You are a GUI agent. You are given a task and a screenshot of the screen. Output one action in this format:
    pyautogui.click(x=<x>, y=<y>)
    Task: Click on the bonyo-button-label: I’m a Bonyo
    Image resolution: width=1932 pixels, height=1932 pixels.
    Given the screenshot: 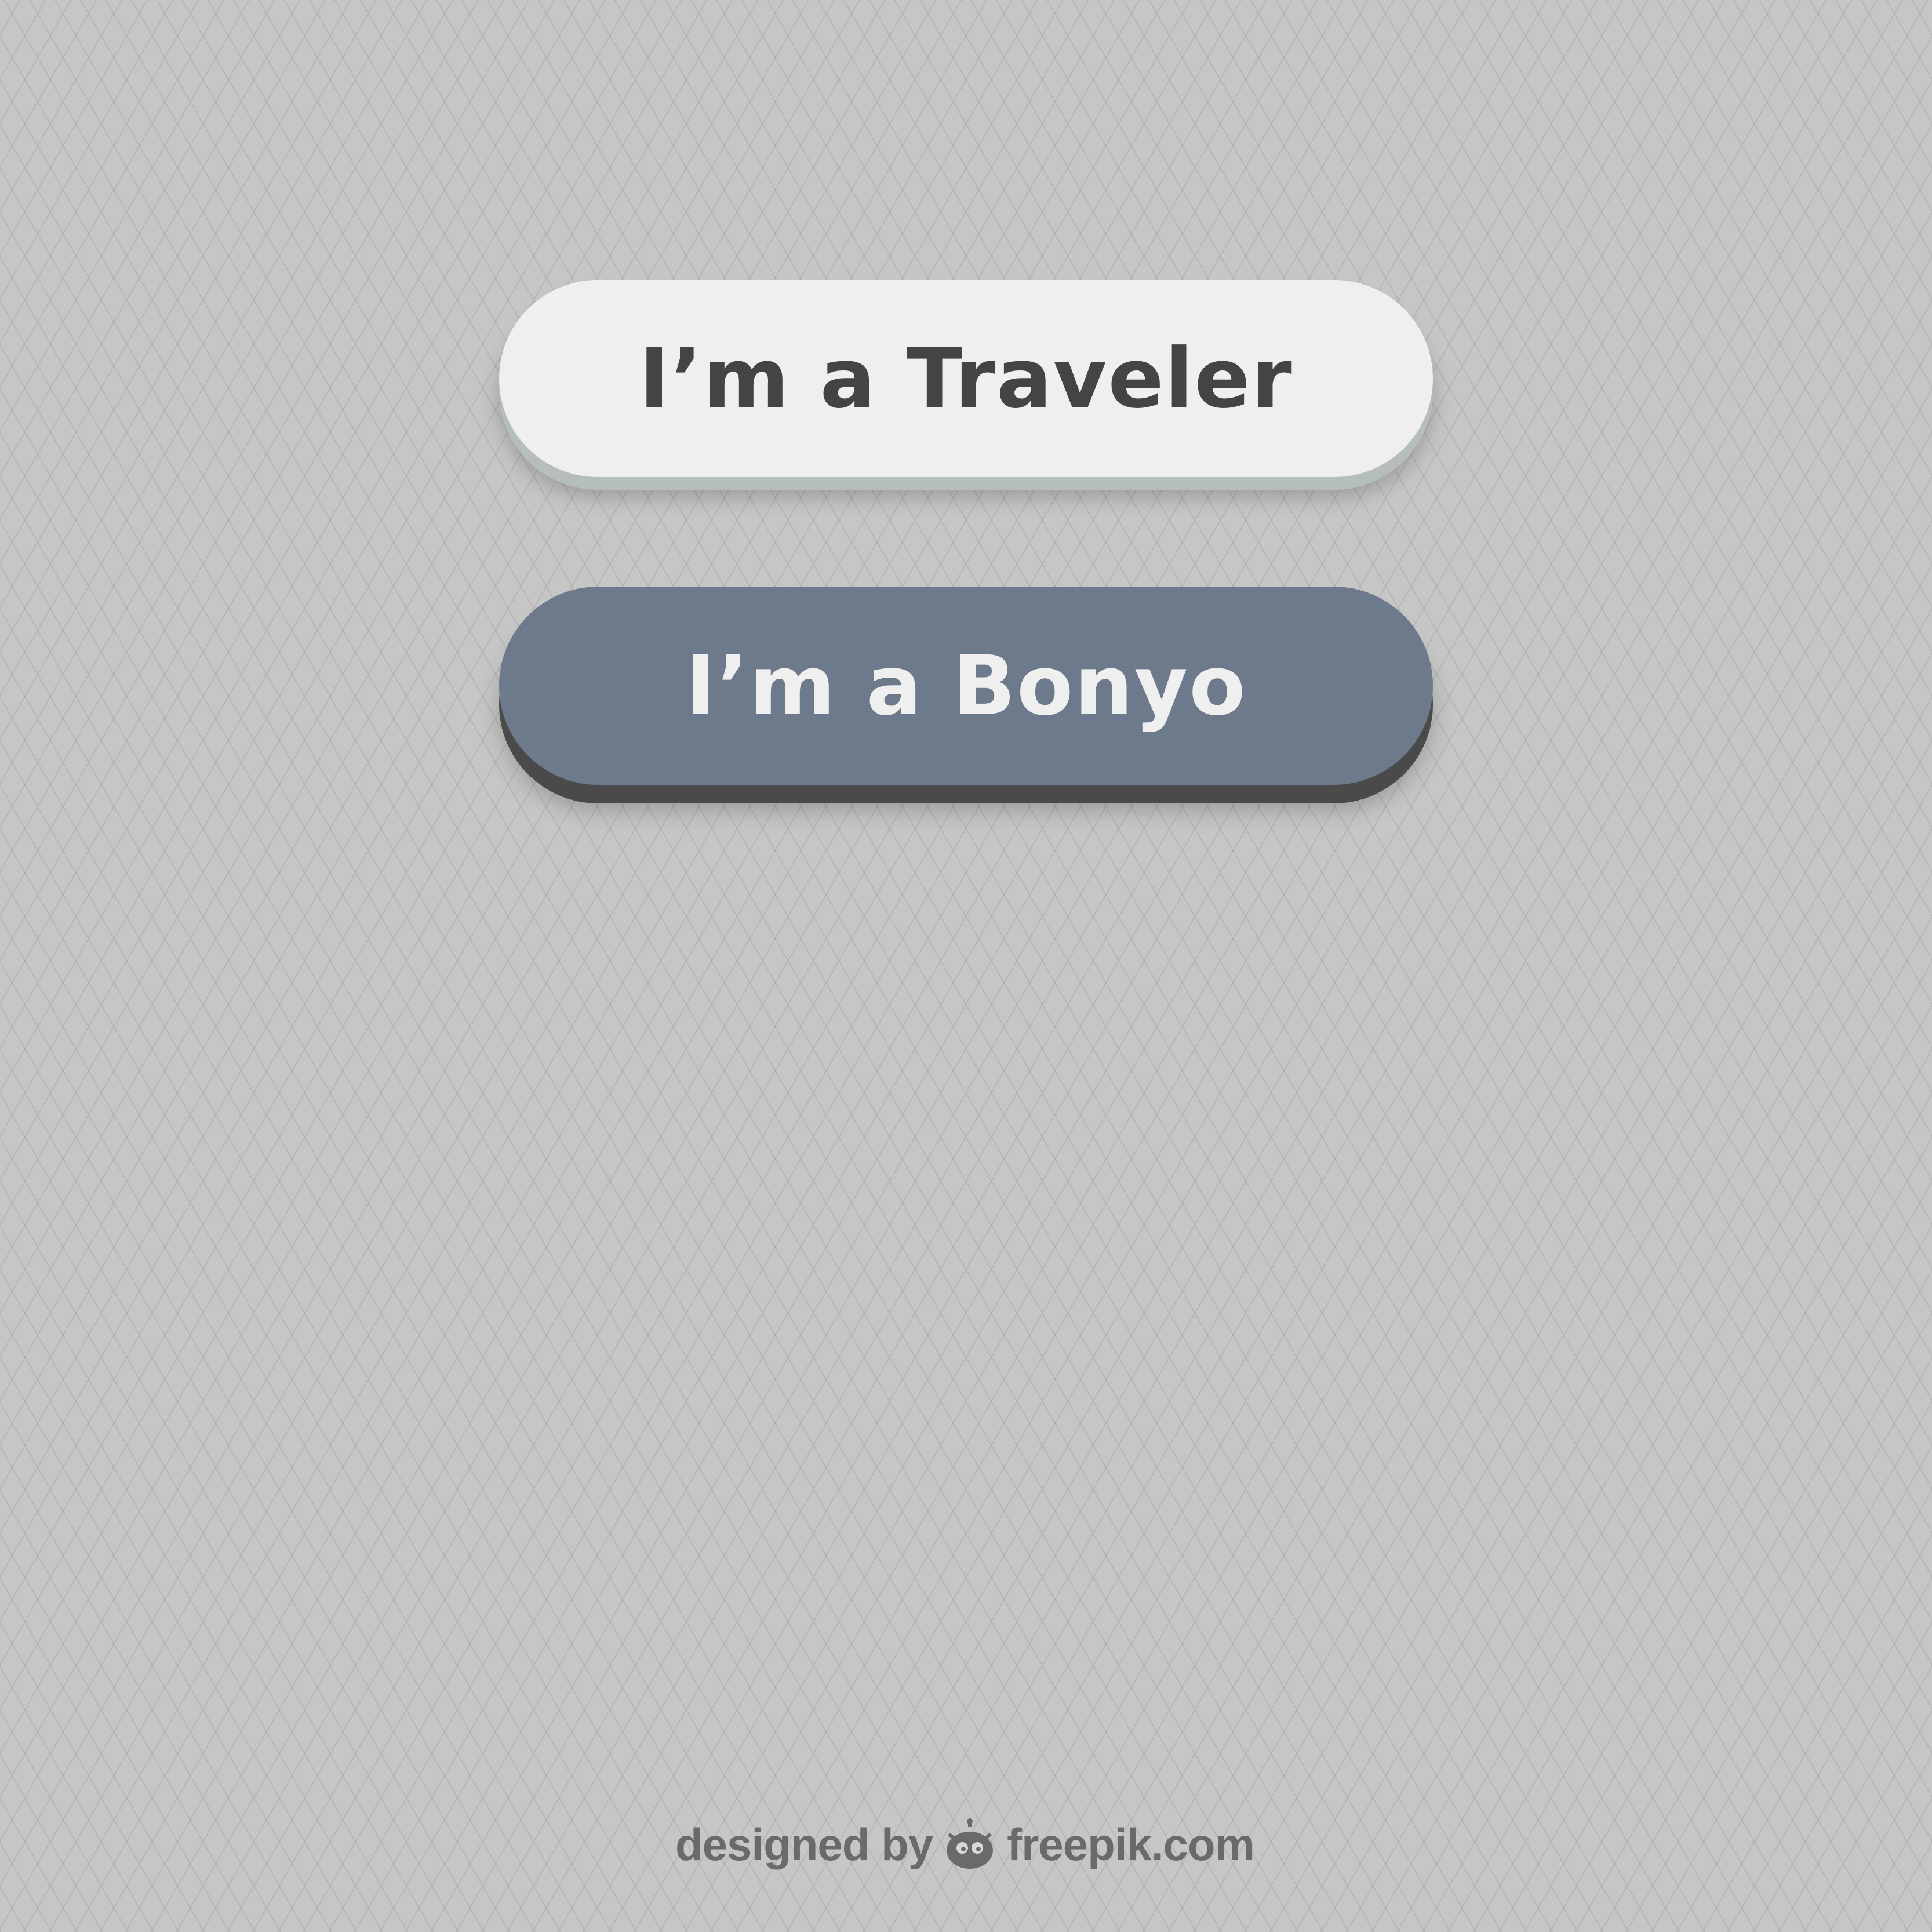 What is the action you would take?
    pyautogui.click(x=966, y=686)
    